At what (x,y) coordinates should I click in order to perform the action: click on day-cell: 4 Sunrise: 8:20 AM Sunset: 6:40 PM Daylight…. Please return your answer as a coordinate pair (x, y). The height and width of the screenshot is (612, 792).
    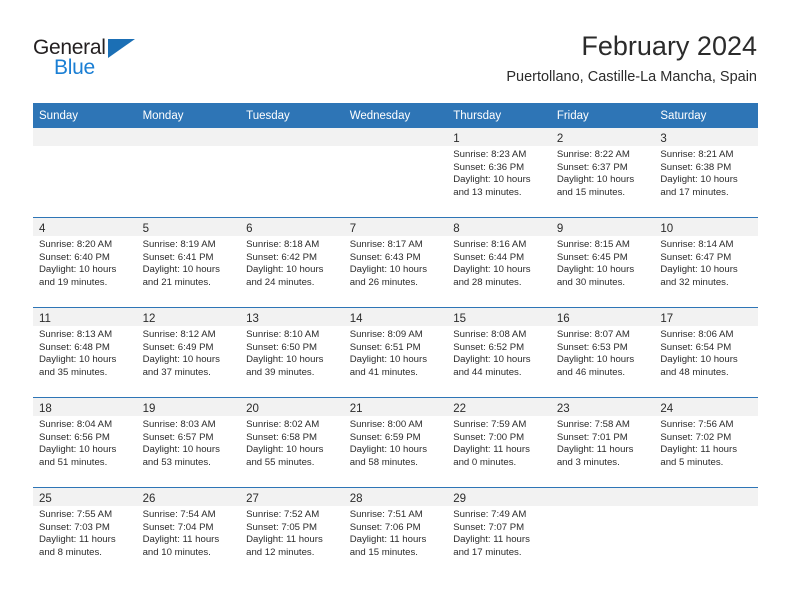
    Looking at the image, I should click on (85, 263).